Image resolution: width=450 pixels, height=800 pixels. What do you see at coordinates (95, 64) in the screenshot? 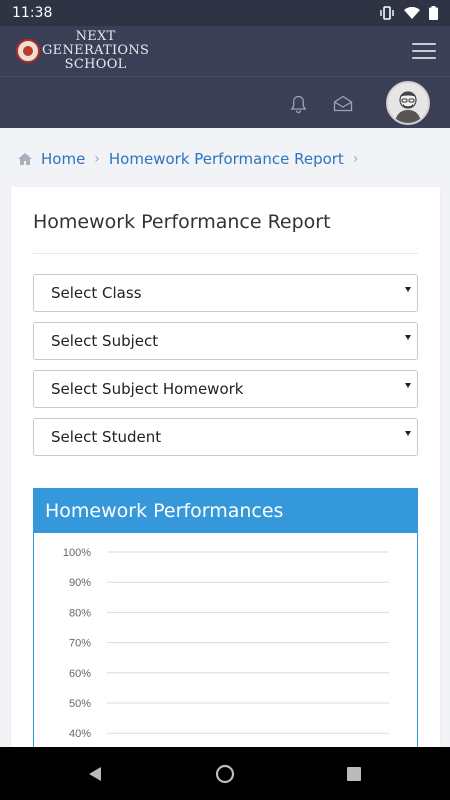
I see `school-name-line-3: SCHOOL` at bounding box center [95, 64].